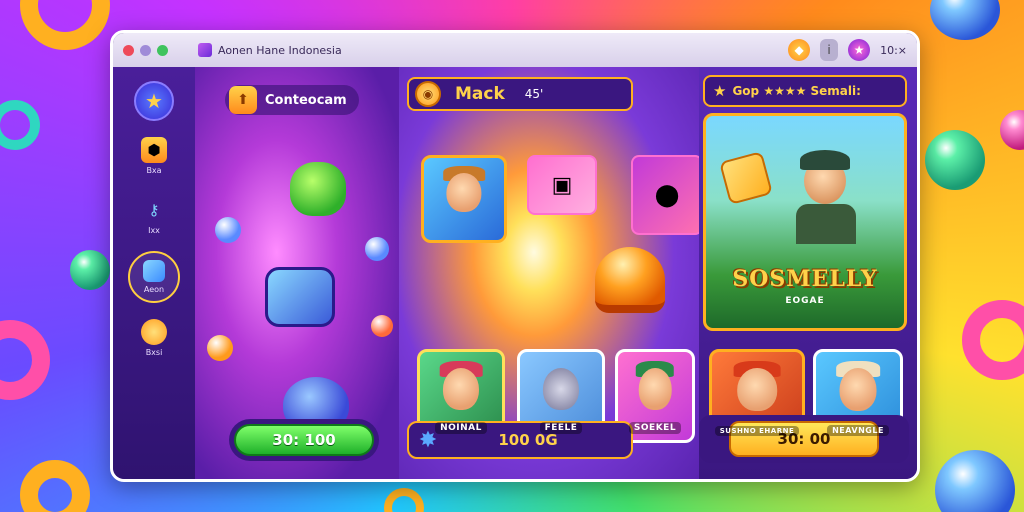  Describe the element at coordinates (128, 50) in the screenshot. I see `close-dot` at that location.